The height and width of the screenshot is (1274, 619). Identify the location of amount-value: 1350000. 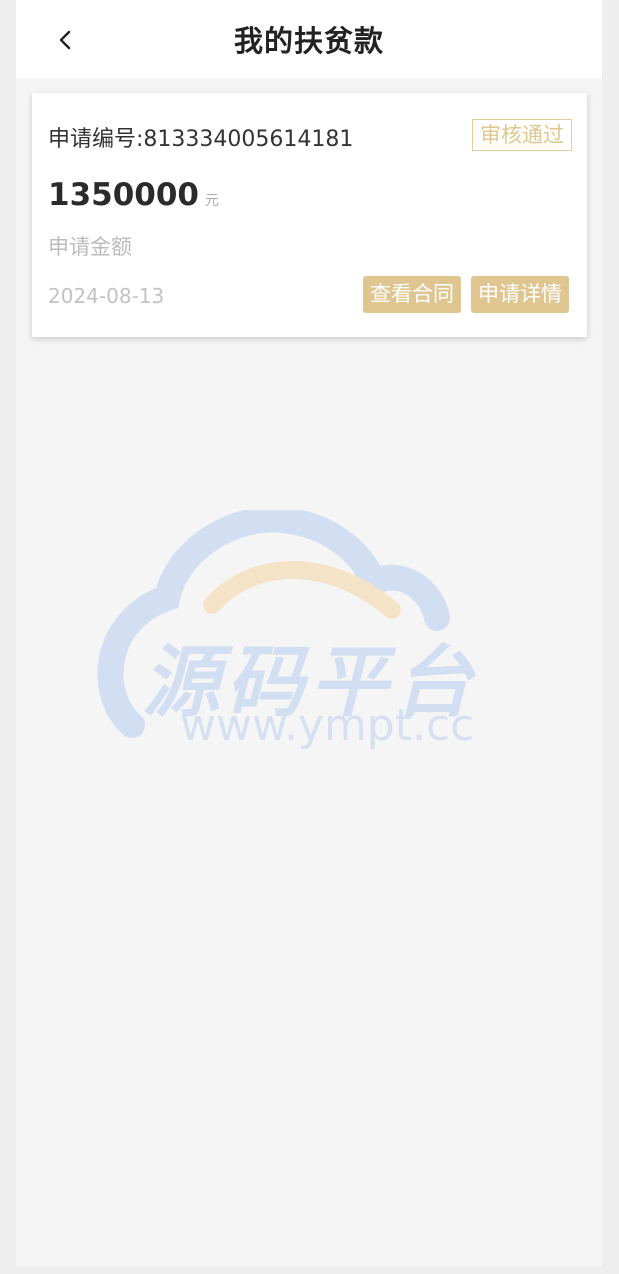
(123, 195).